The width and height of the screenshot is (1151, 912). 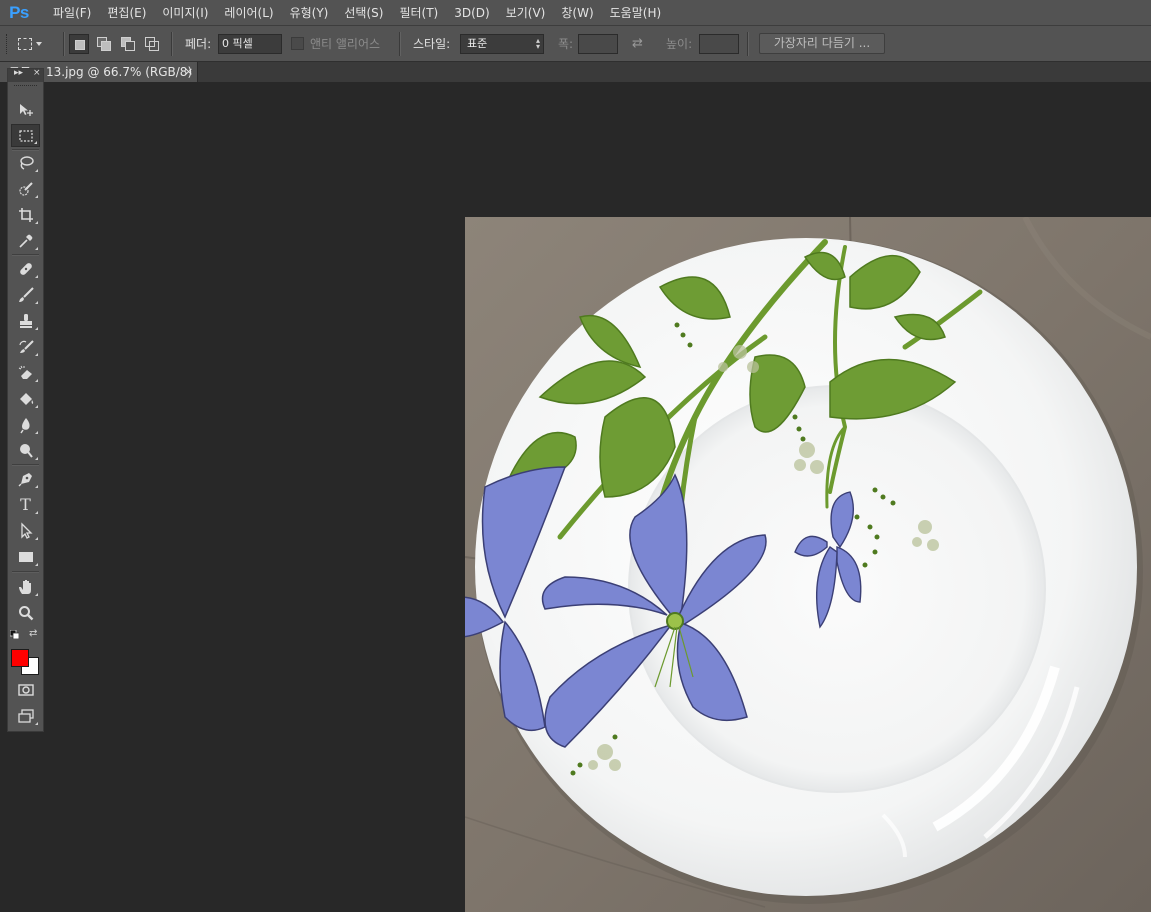 I want to click on move-tool, so click(x=25, y=109).